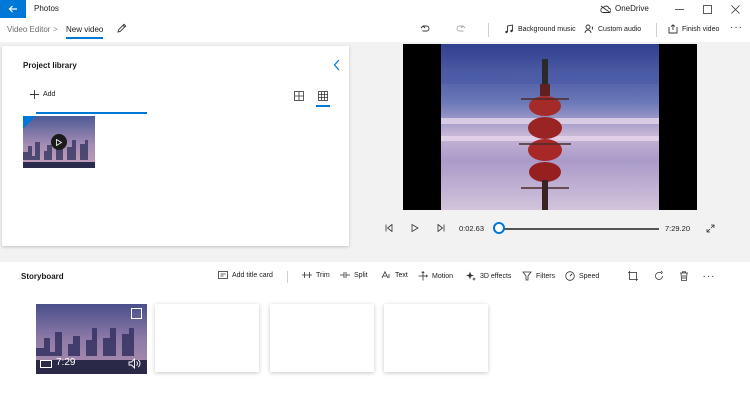 Image resolution: width=750 pixels, height=400 pixels. I want to click on sparkle-icon, so click(471, 276).